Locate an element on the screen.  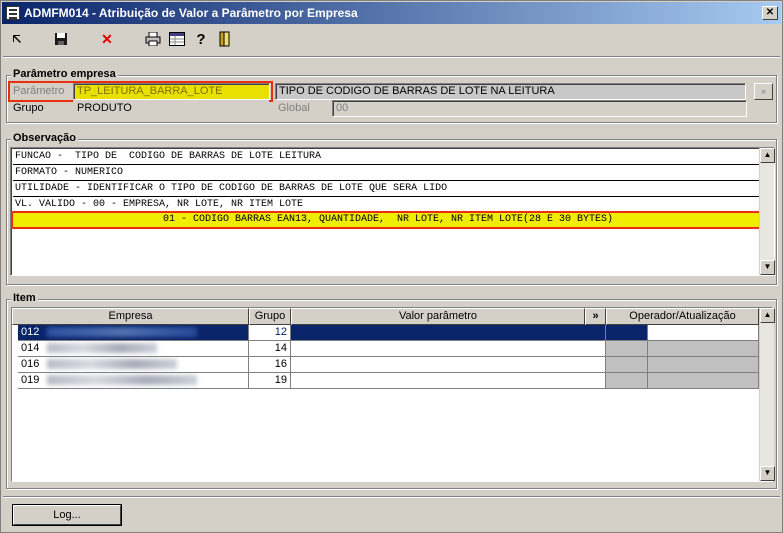
table-row: 012 is located at coordinates (133, 333).